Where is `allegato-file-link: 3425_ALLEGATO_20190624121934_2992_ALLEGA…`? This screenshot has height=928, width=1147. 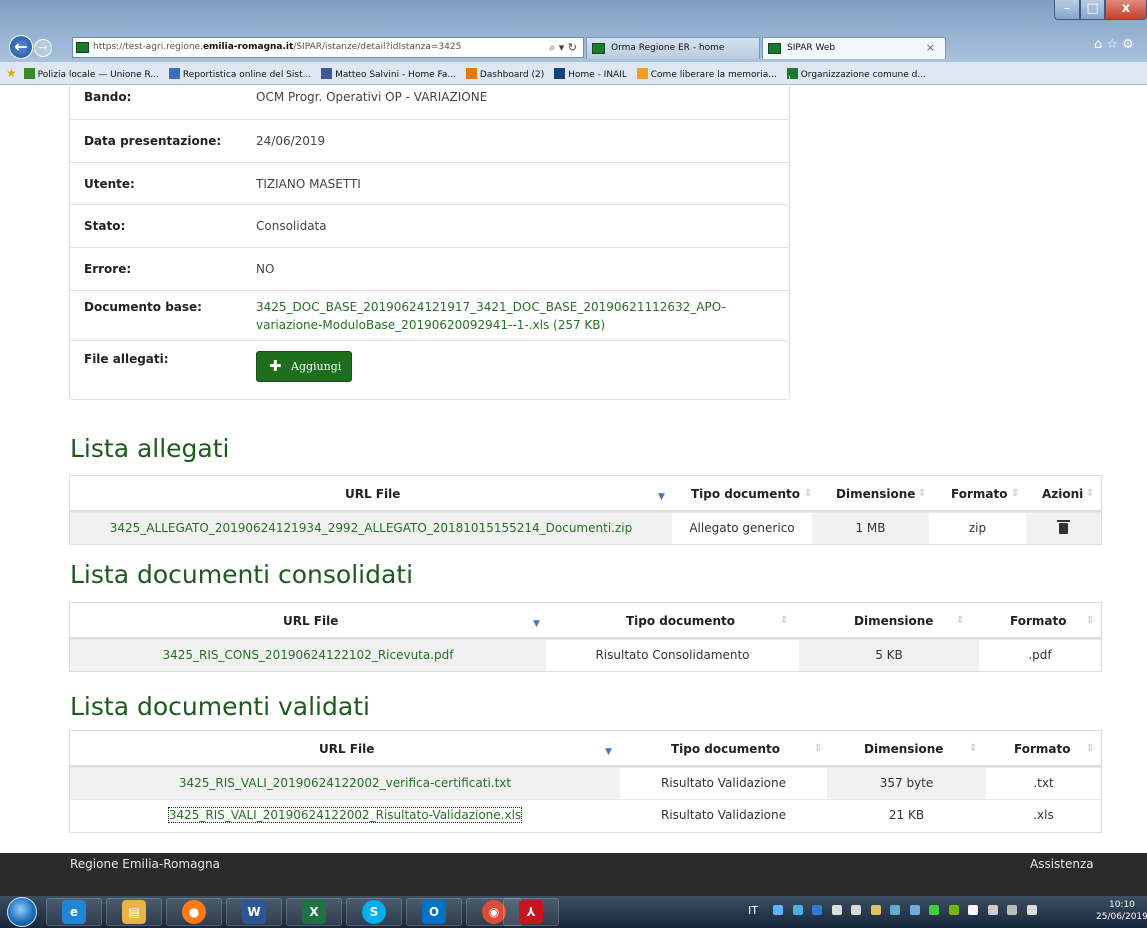
allegato-file-link: 3425_ALLEGATO_20190624121934_2992_ALLEGA… is located at coordinates (371, 528).